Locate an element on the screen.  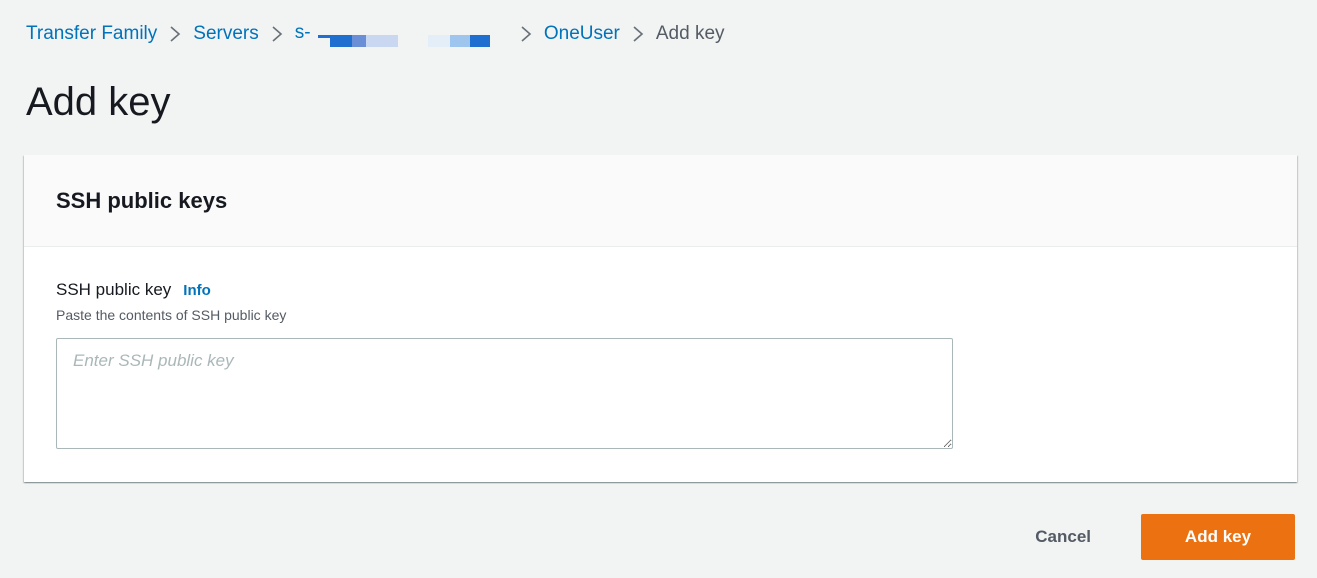
cancel-button: Cancel is located at coordinates (1063, 537).